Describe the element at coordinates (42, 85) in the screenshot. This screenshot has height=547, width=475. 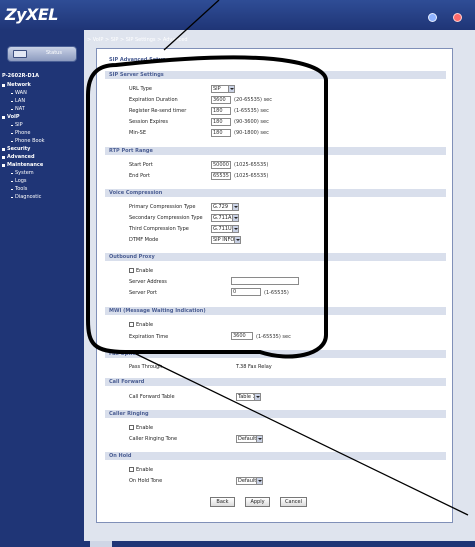
I see `sidebar-item-network: Network` at that location.